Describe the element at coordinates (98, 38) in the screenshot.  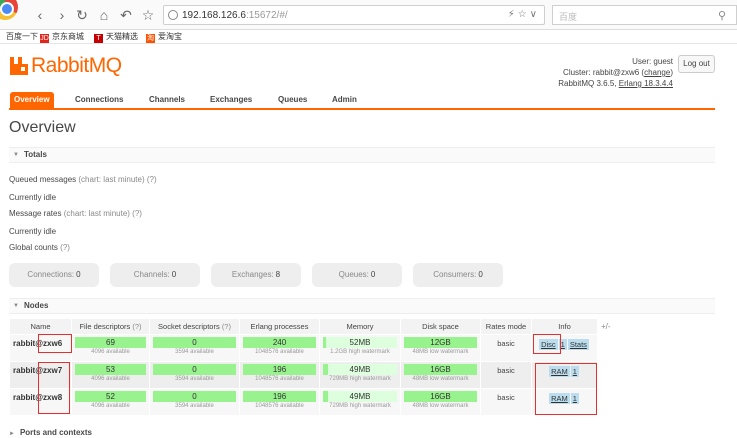
I see `tmall-icon: T` at that location.